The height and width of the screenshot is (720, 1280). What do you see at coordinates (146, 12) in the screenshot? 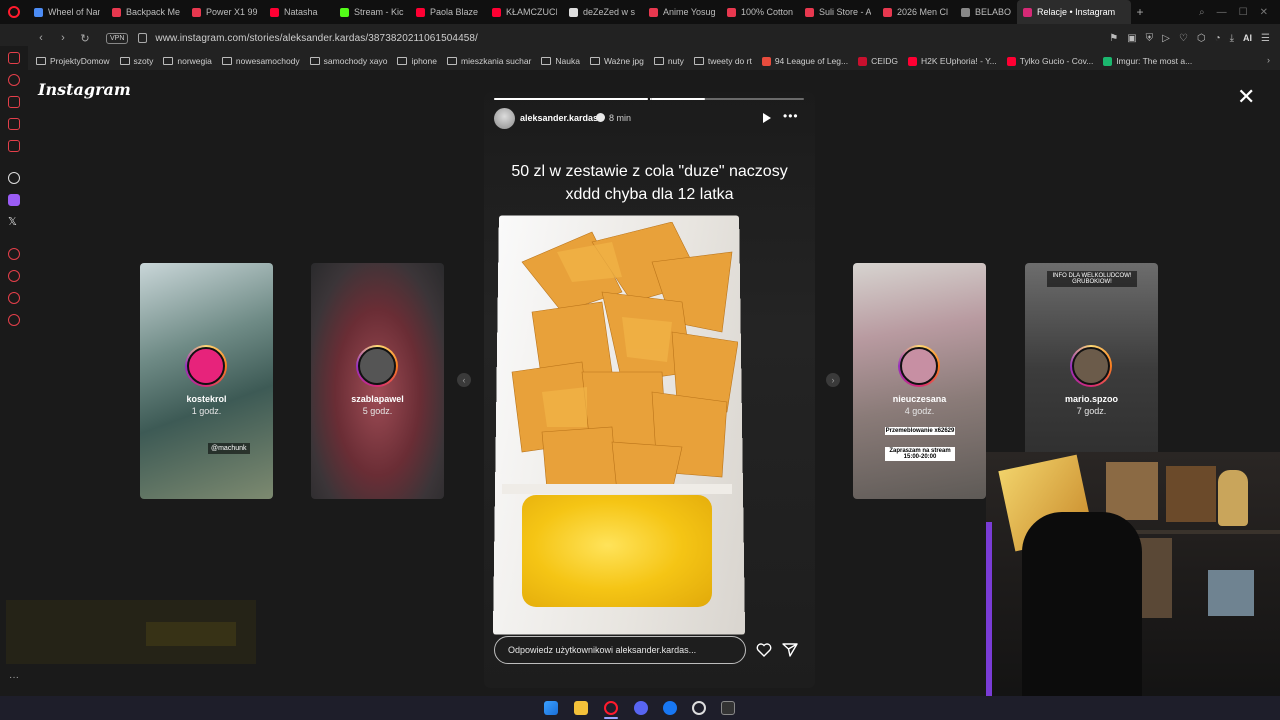
I see `tab-1: Backpack Me` at bounding box center [146, 12].